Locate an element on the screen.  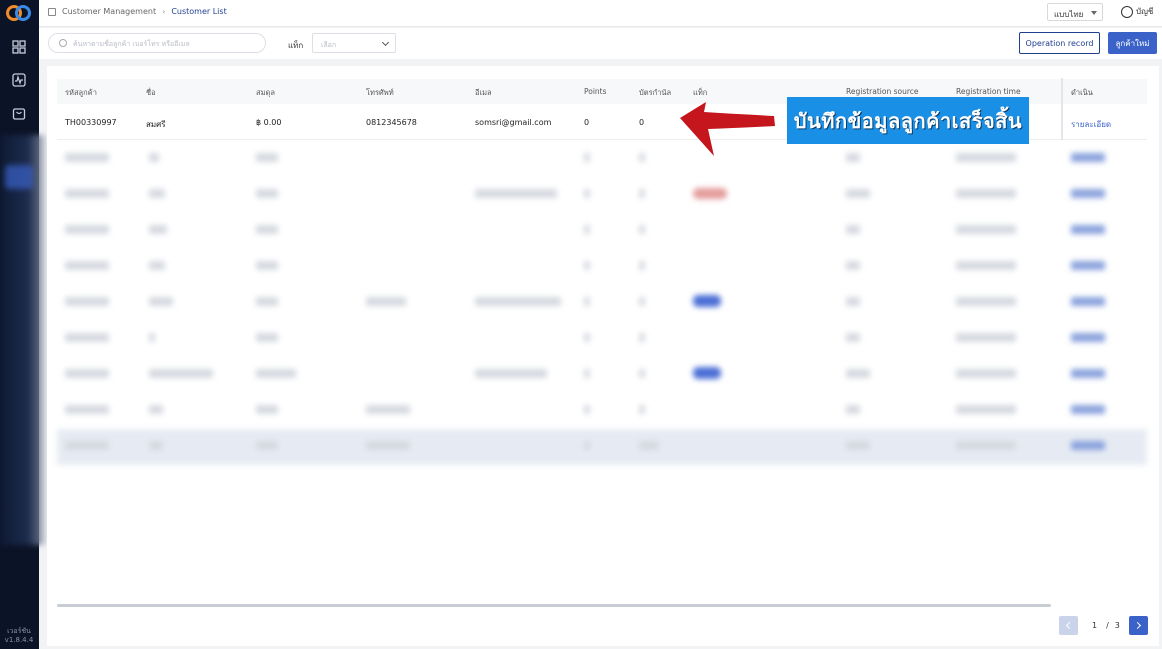
pagination: 1 / 3 is located at coordinates (1103, 625).